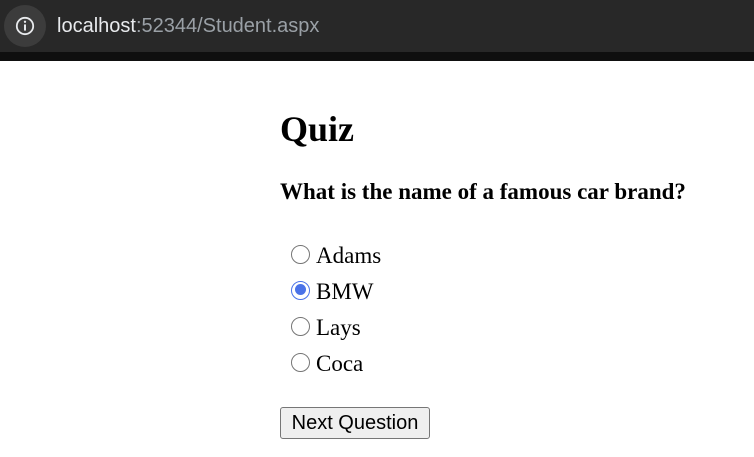 The image size is (754, 457). I want to click on url-text: localhost:52344/Student.aspx, so click(188, 26).